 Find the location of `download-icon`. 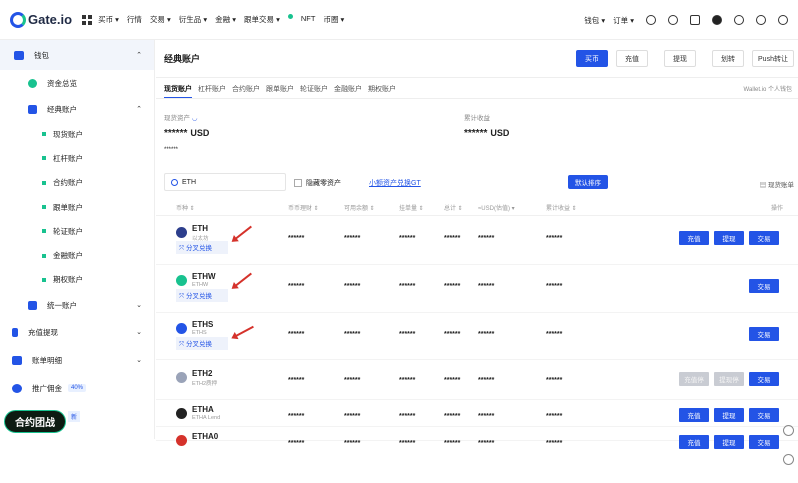

download-icon is located at coordinates (695, 20).